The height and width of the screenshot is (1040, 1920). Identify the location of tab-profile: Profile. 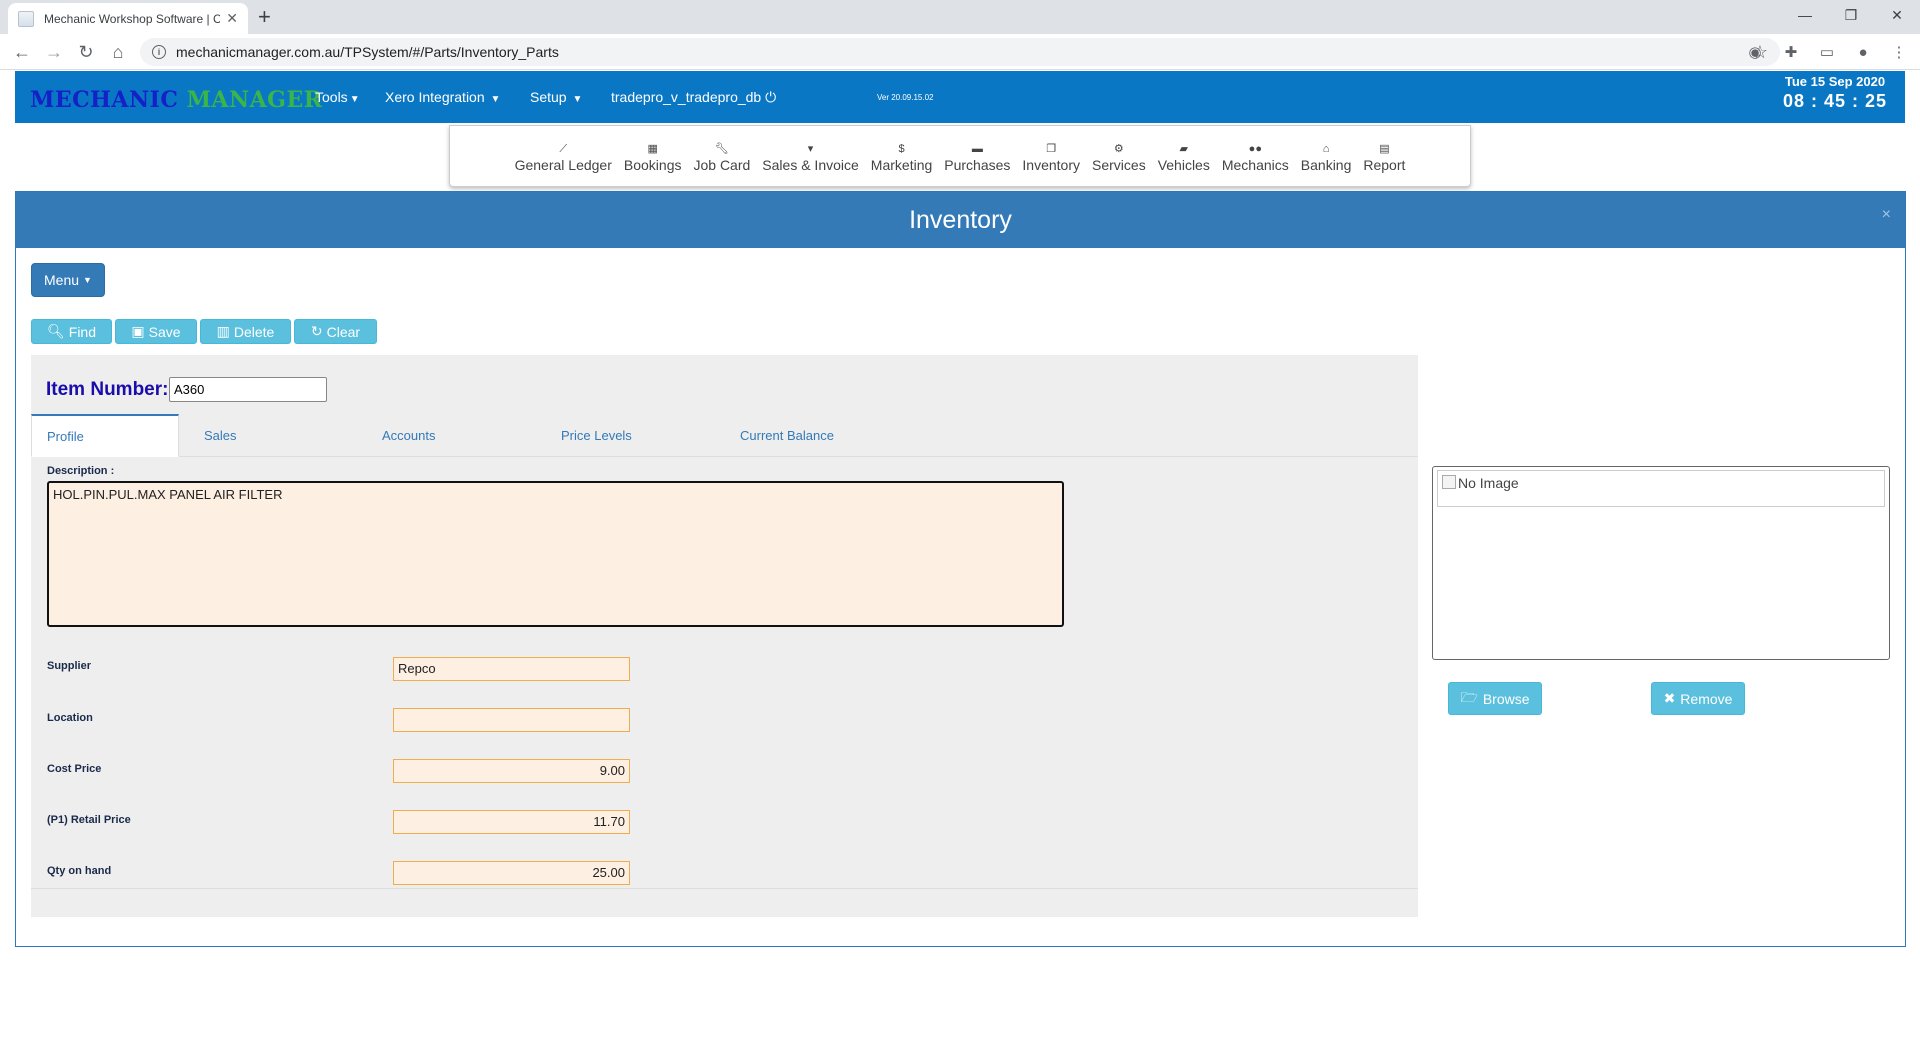
(105, 435).